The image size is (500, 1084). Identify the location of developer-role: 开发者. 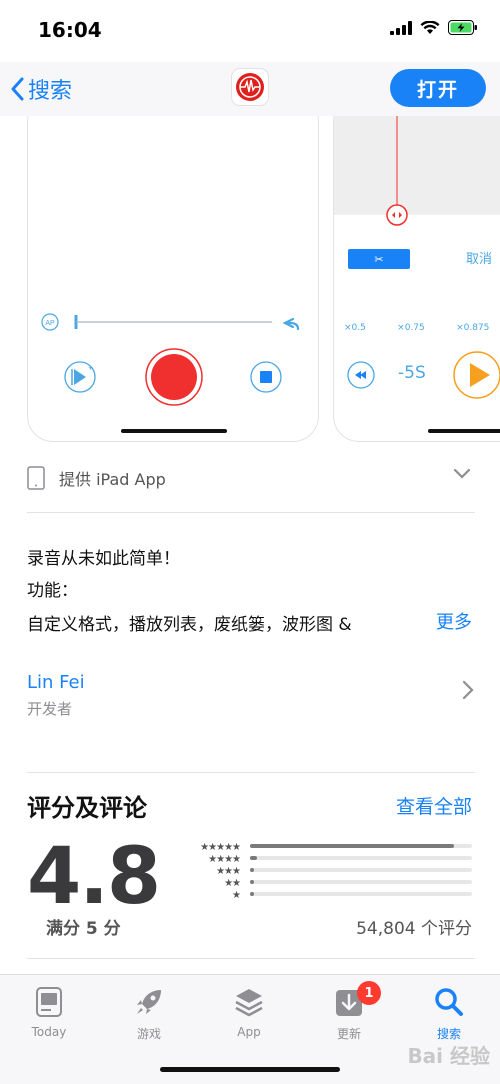
(50, 709).